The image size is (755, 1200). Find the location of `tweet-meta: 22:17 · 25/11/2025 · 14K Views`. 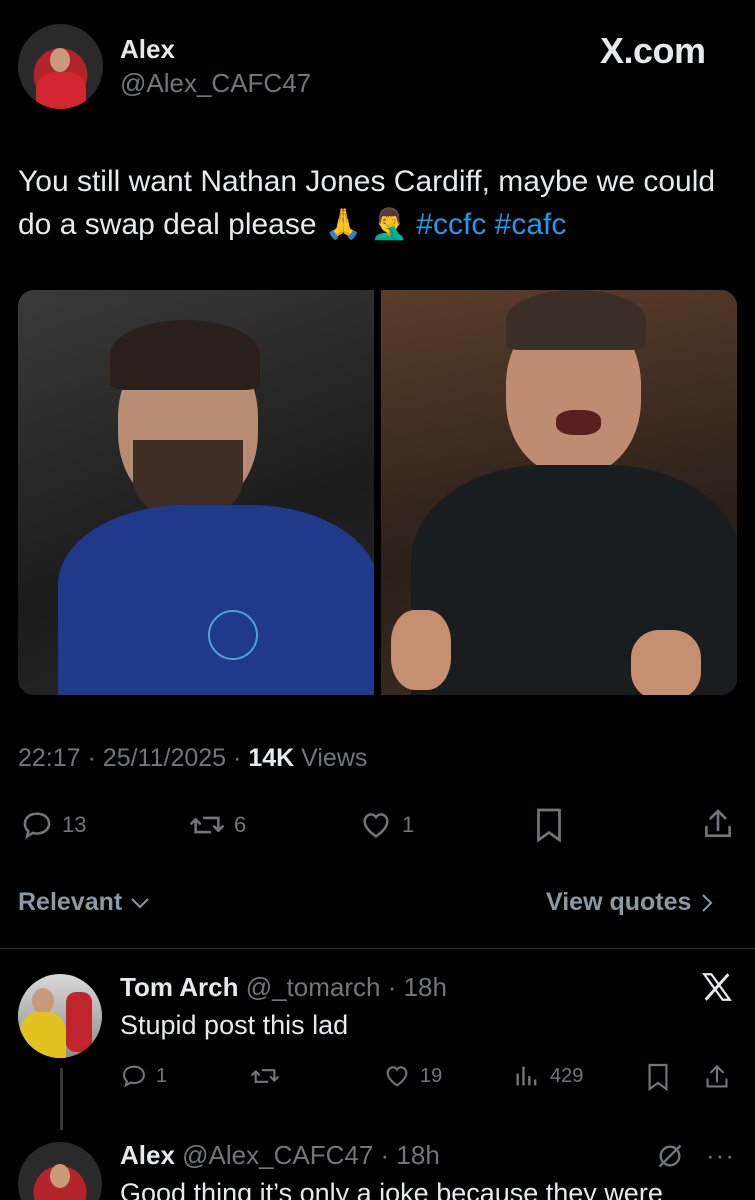

tweet-meta: 22:17 · 25/11/2025 · 14K Views is located at coordinates (193, 758).